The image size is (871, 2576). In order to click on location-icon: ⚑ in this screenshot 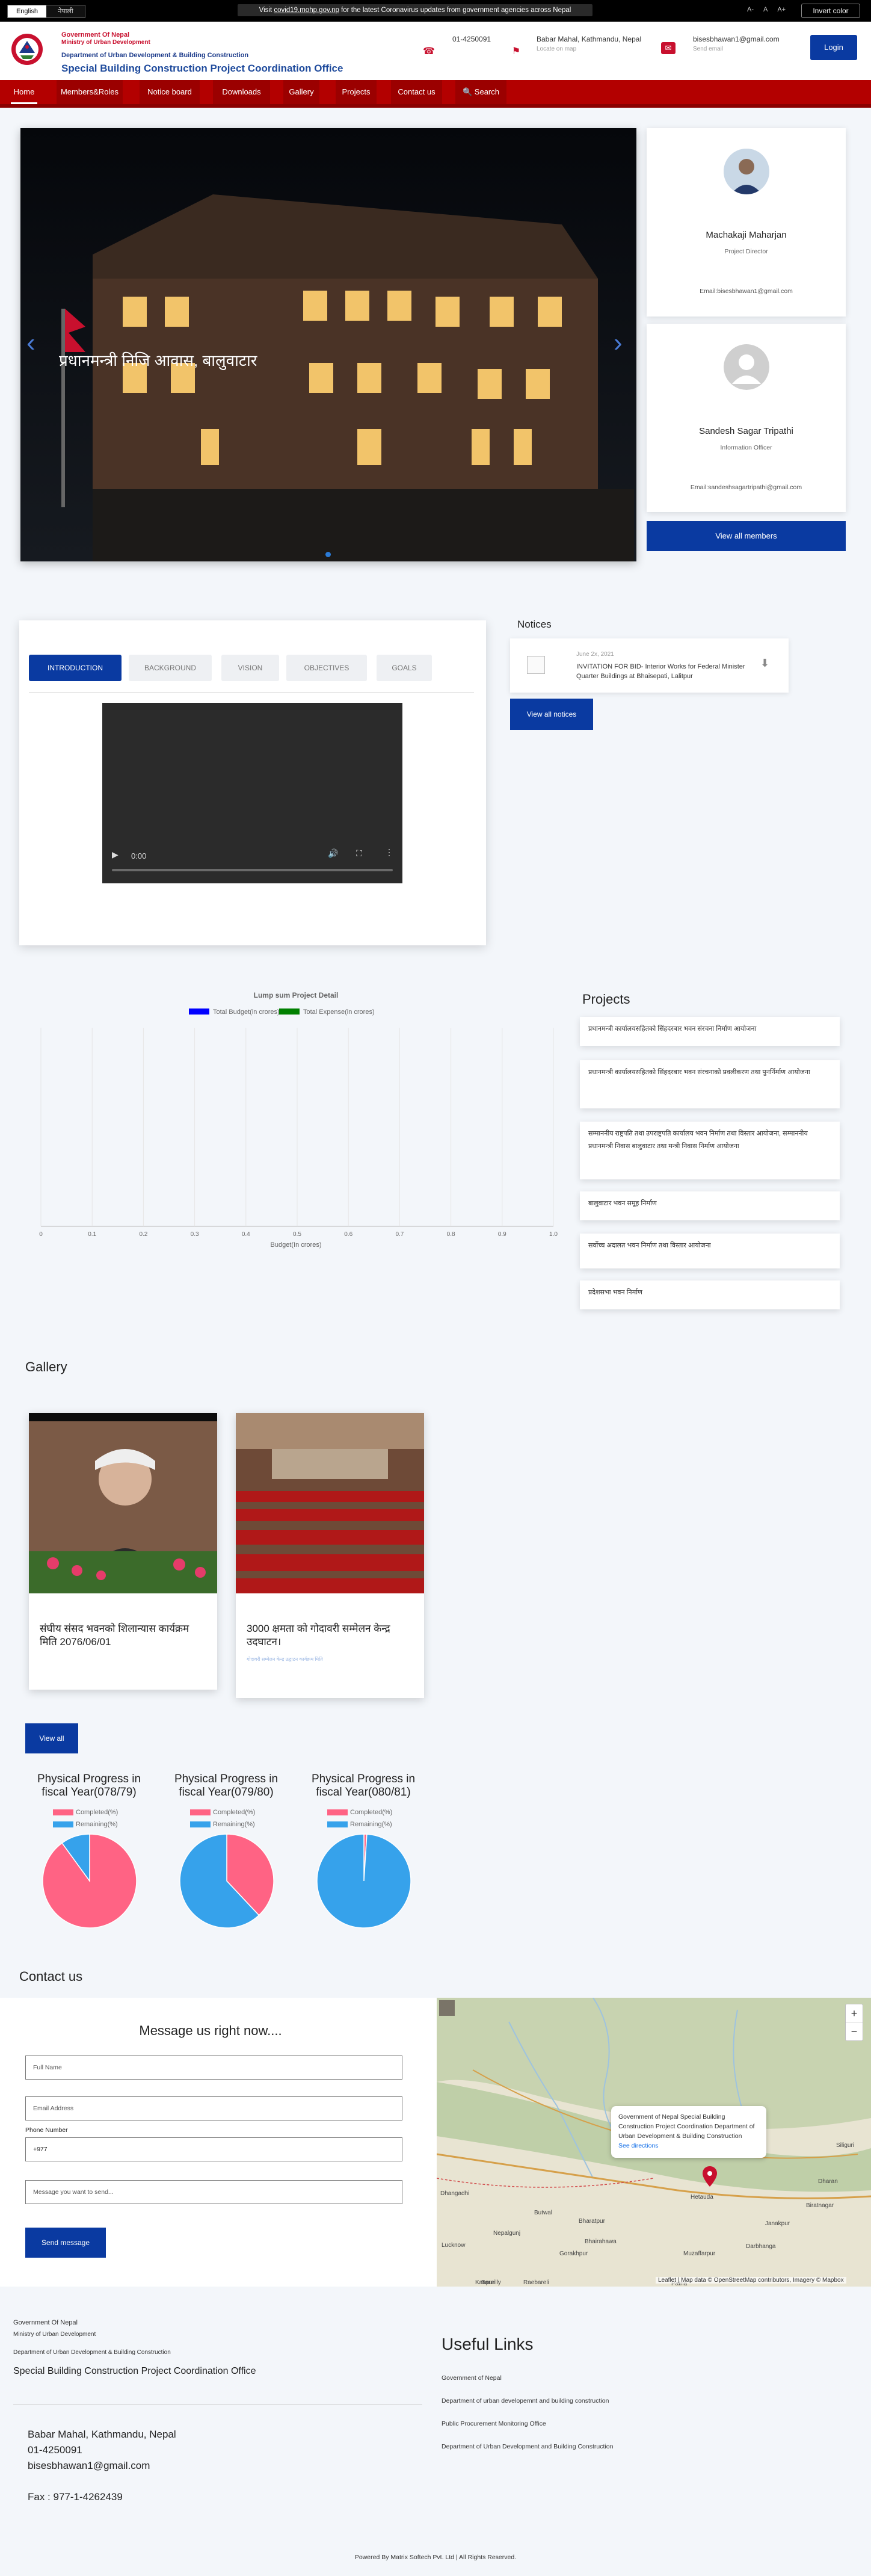, I will do `click(516, 51)`.